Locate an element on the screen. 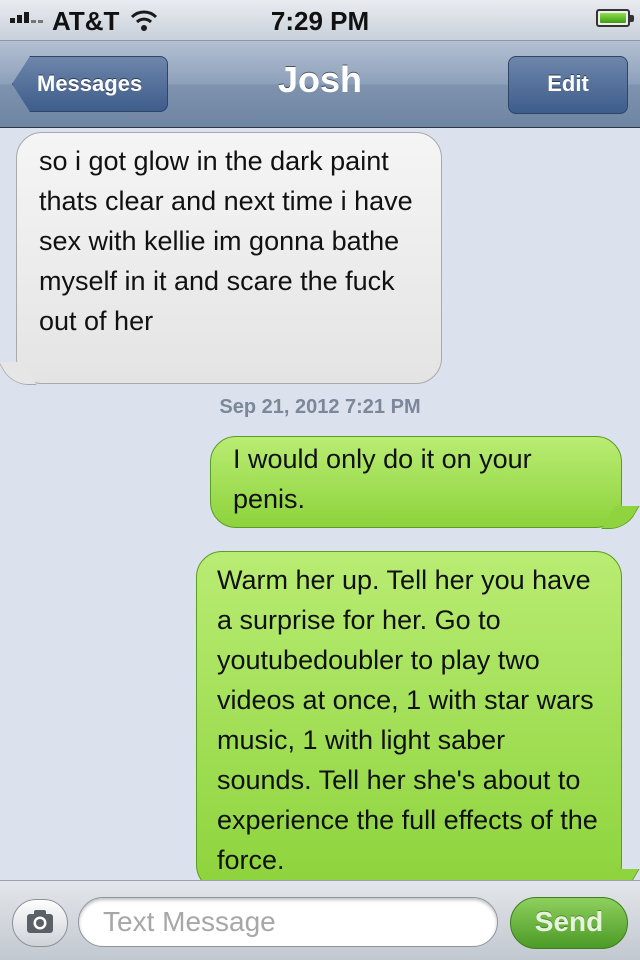  battery-icon is located at coordinates (615, 18).